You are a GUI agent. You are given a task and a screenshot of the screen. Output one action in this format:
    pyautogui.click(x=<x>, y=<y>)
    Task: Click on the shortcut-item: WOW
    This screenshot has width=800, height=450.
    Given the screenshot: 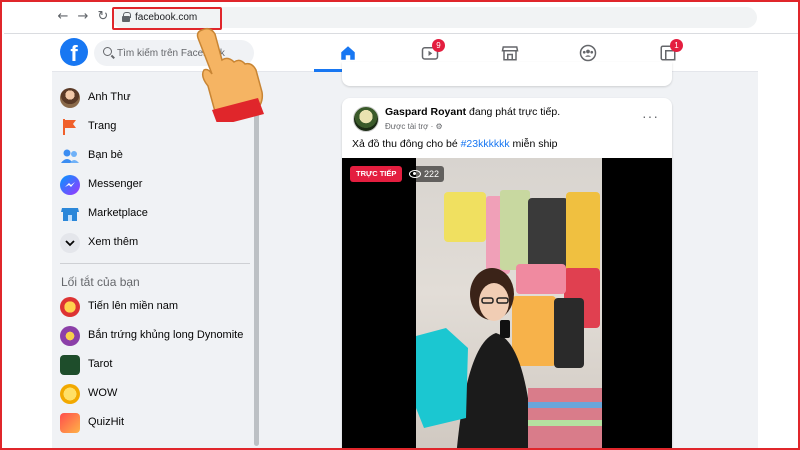 What is the action you would take?
    pyautogui.click(x=155, y=394)
    